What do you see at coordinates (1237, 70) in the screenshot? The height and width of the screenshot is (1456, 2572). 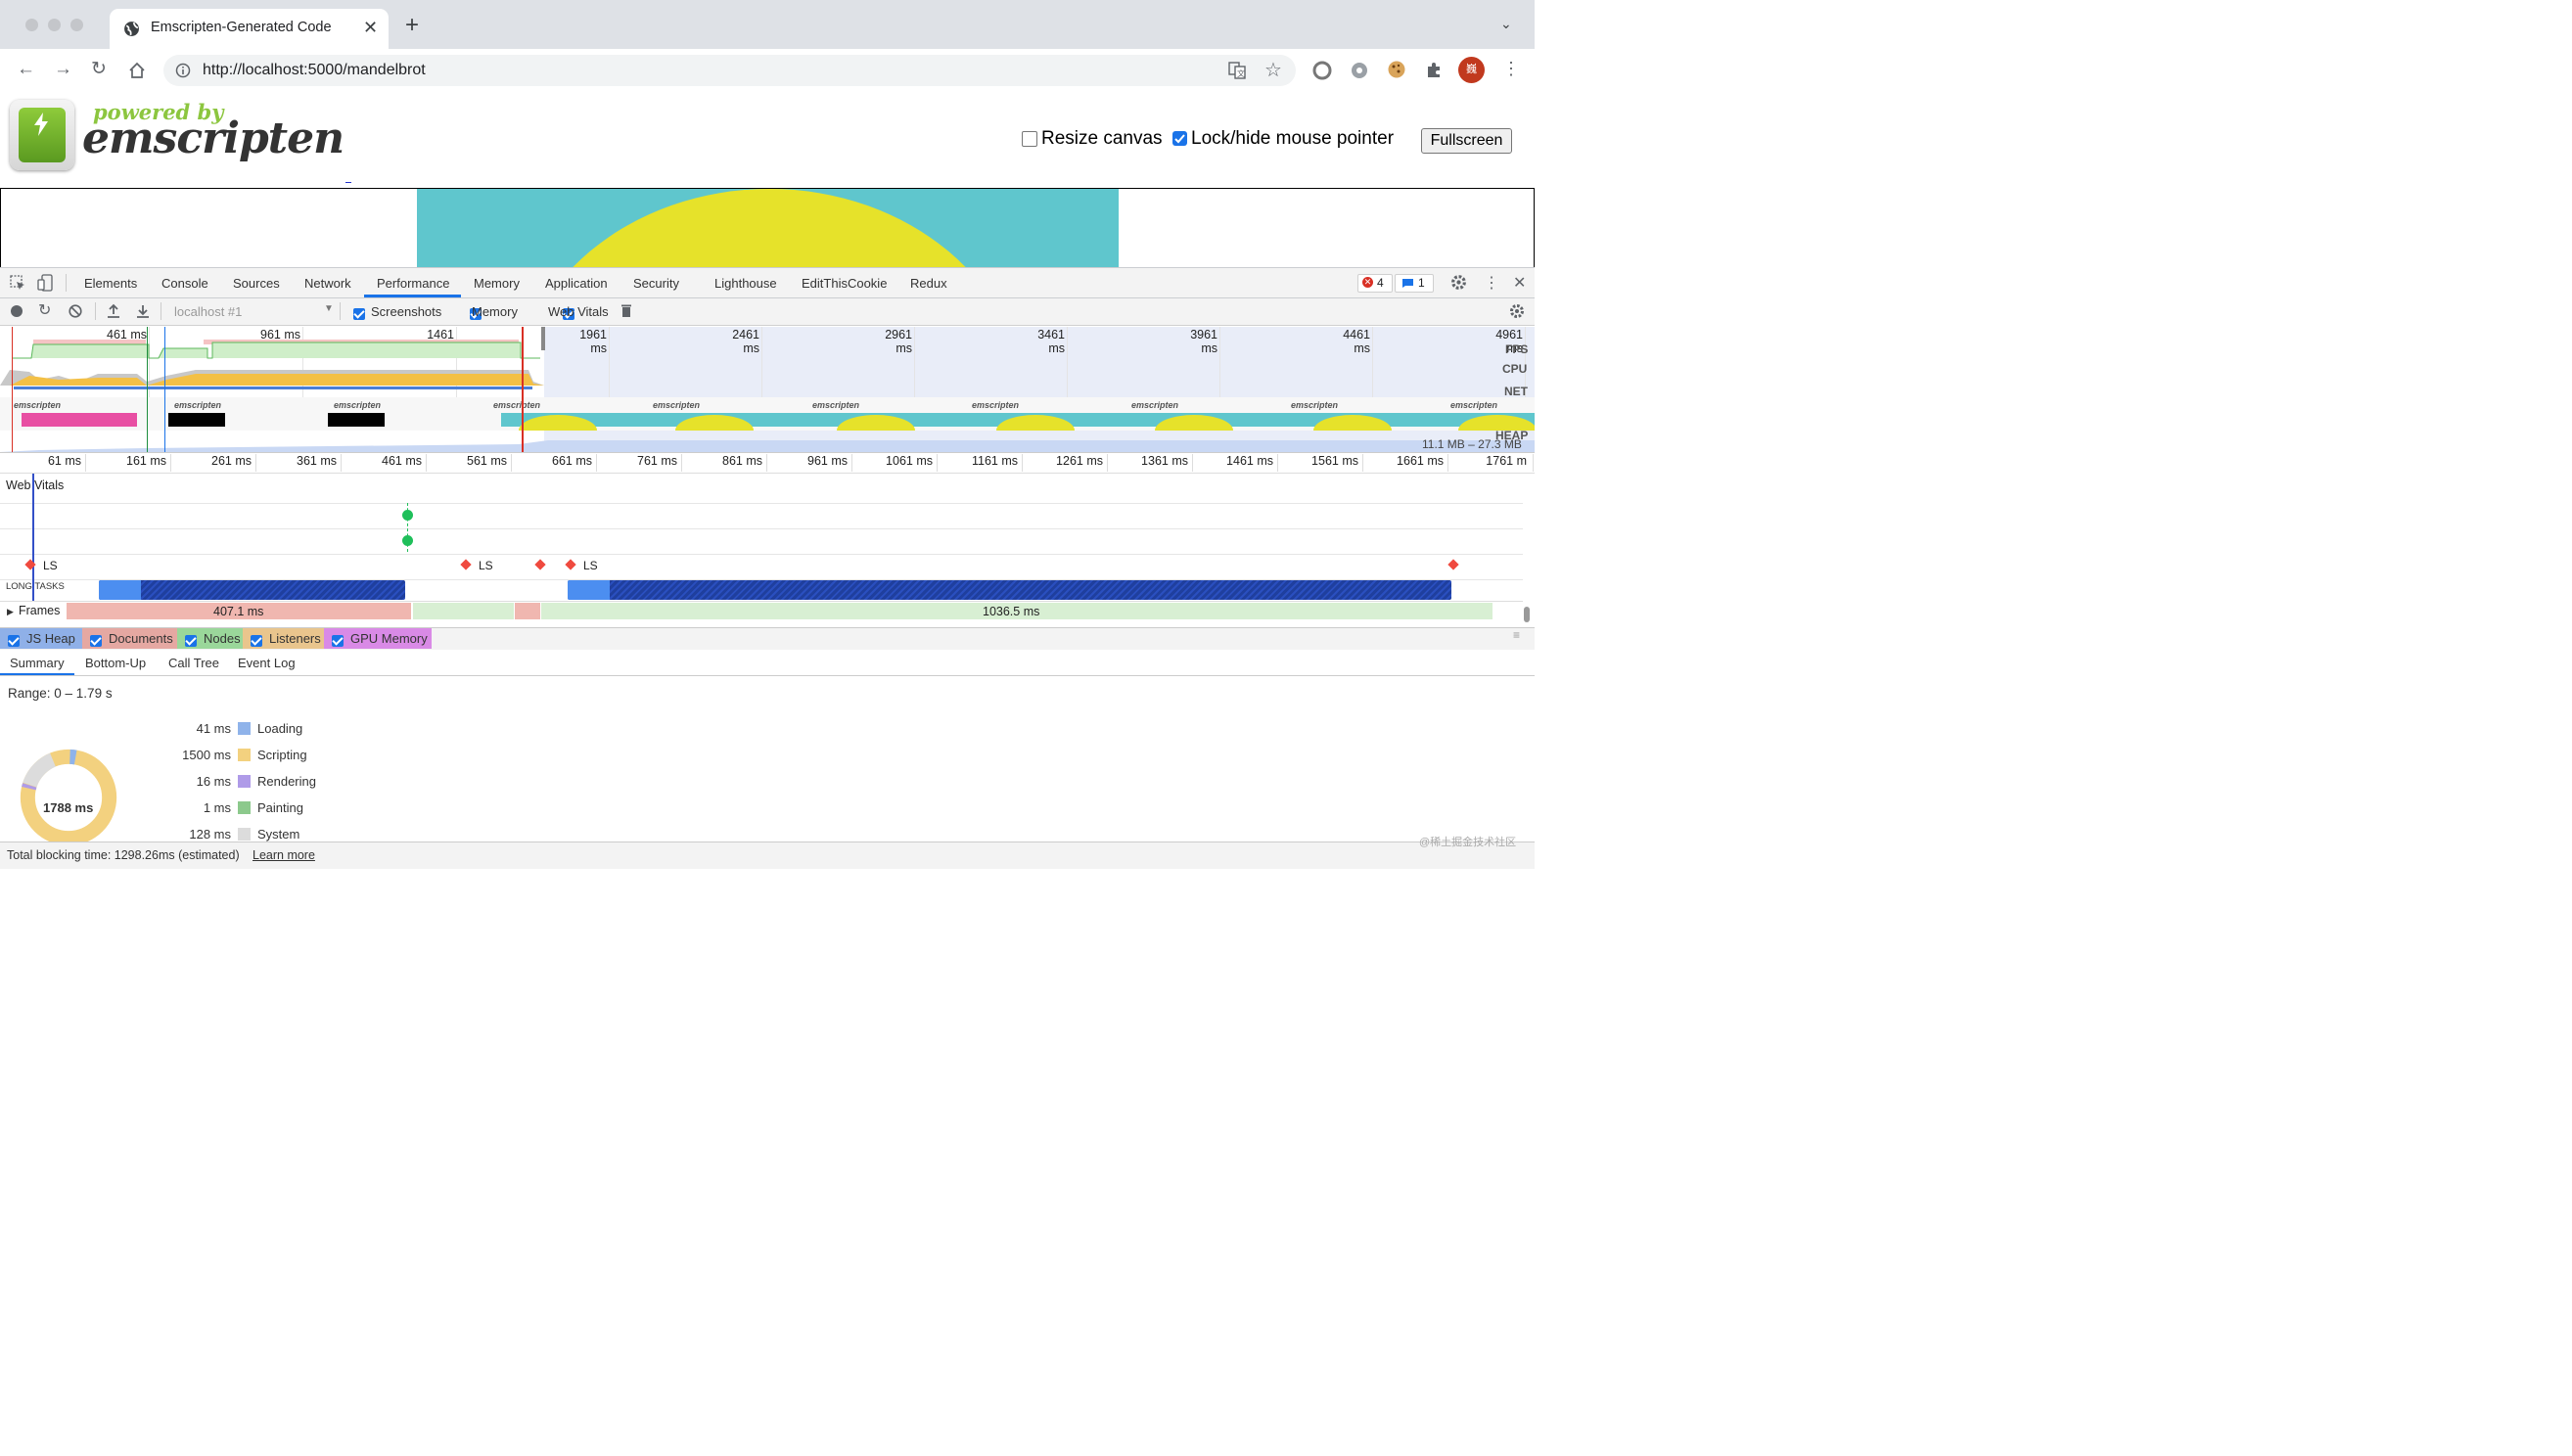 I see `translate-icon: 文` at bounding box center [1237, 70].